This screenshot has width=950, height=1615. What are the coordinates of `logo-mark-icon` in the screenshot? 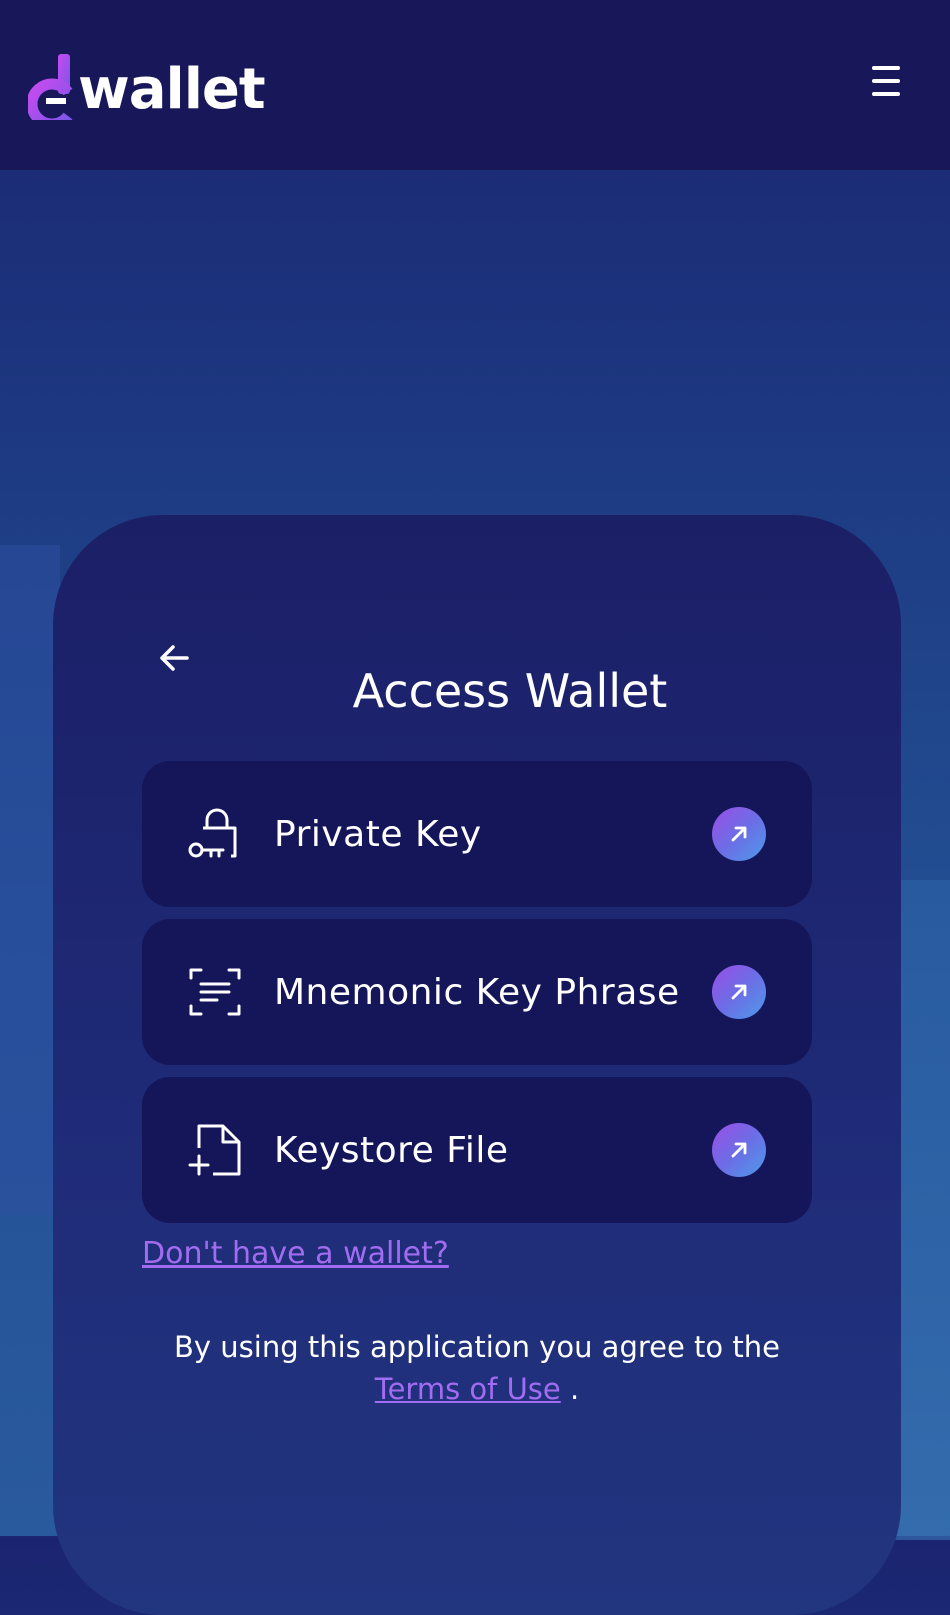 It's located at (52, 92).